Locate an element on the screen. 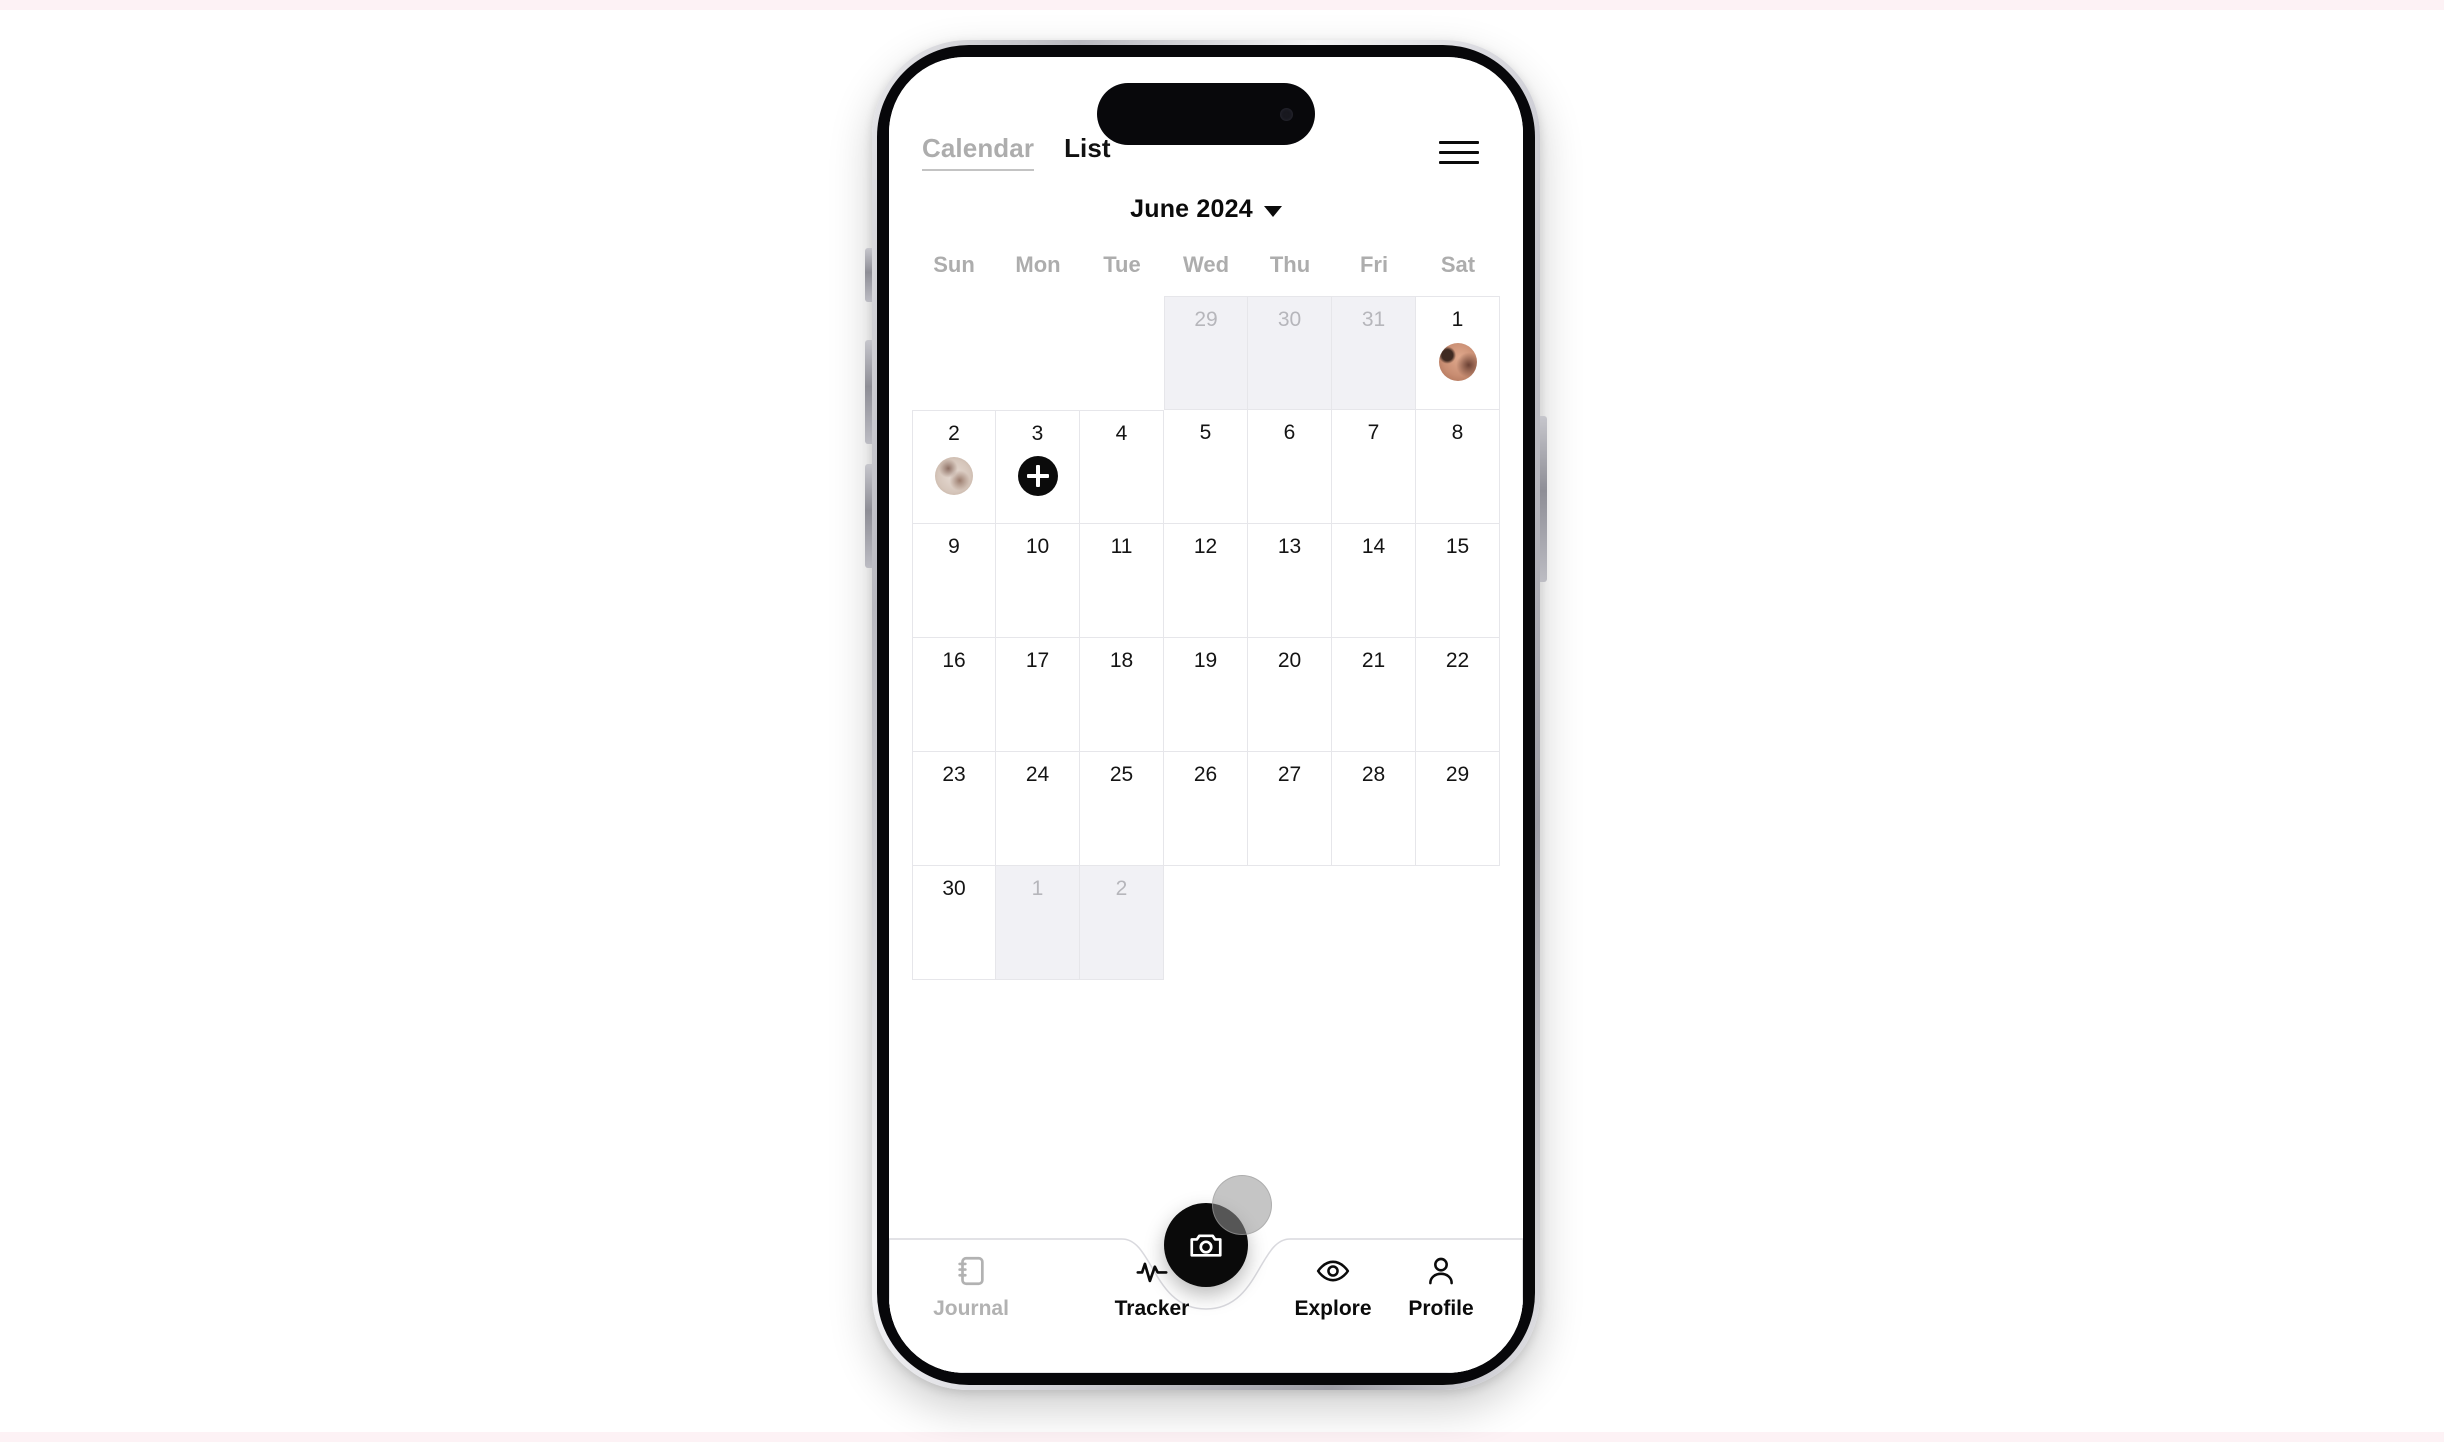 The image size is (2444, 1442). calendar-day-cell: 24 is located at coordinates (1038, 809).